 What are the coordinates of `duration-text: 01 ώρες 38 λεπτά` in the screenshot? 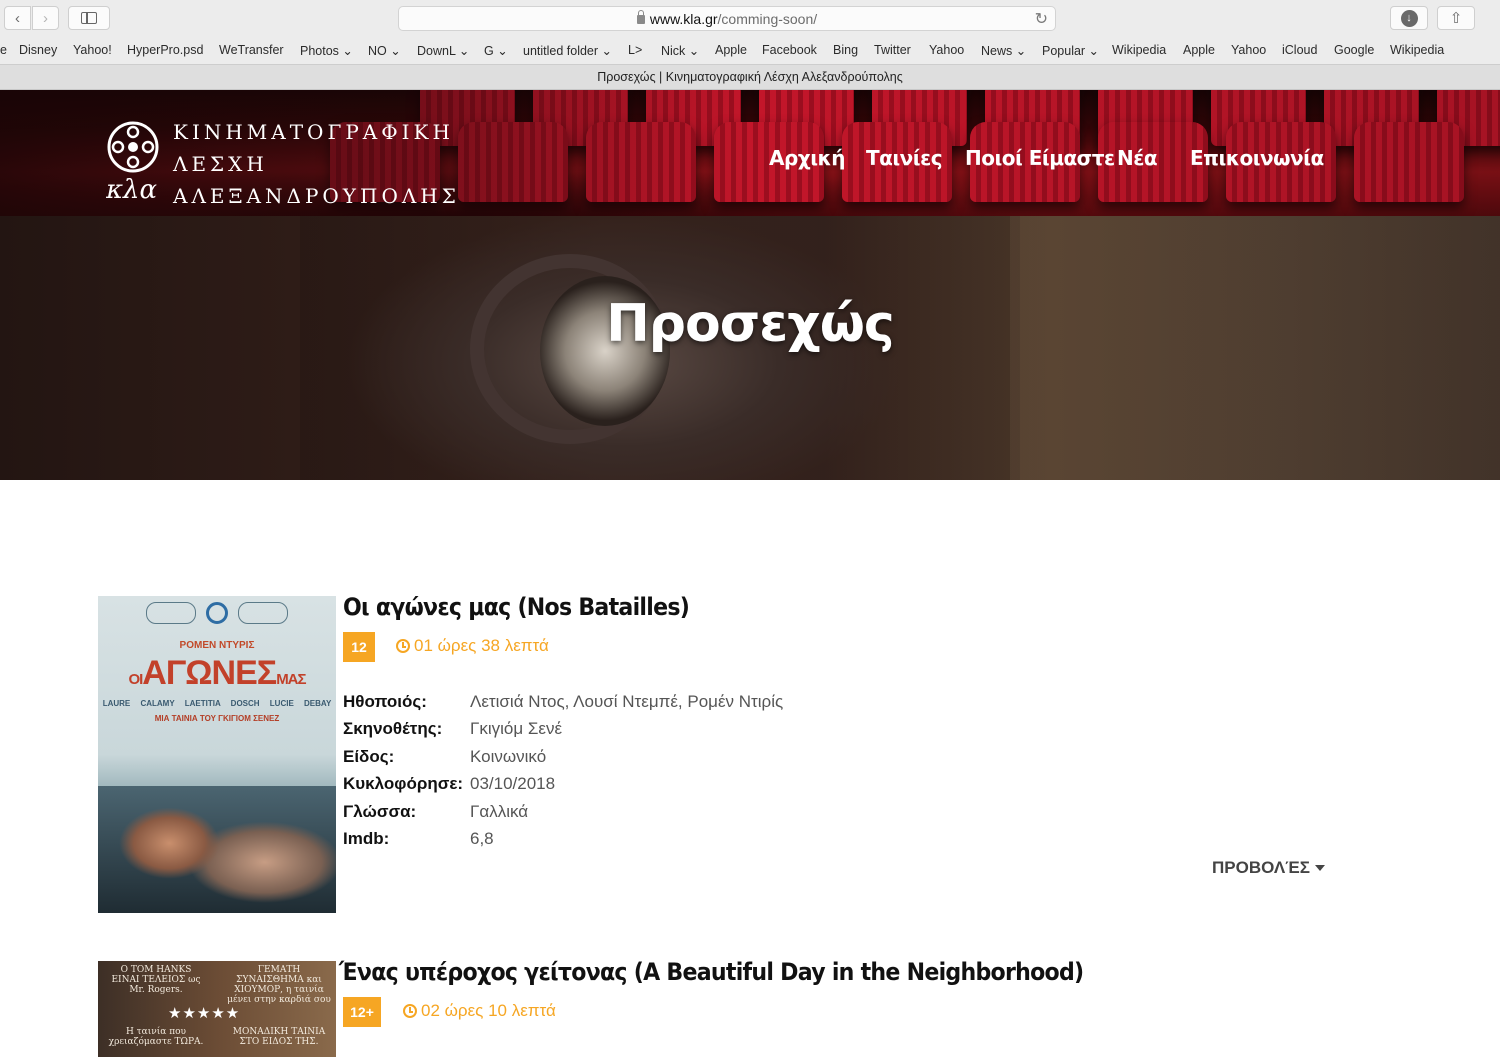 It's located at (481, 645).